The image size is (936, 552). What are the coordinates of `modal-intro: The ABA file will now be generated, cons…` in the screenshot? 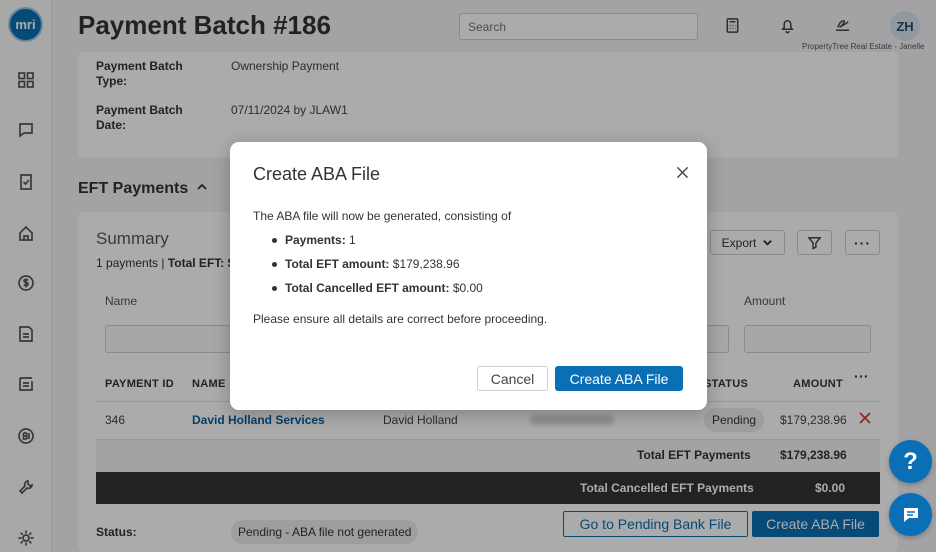 It's located at (382, 216).